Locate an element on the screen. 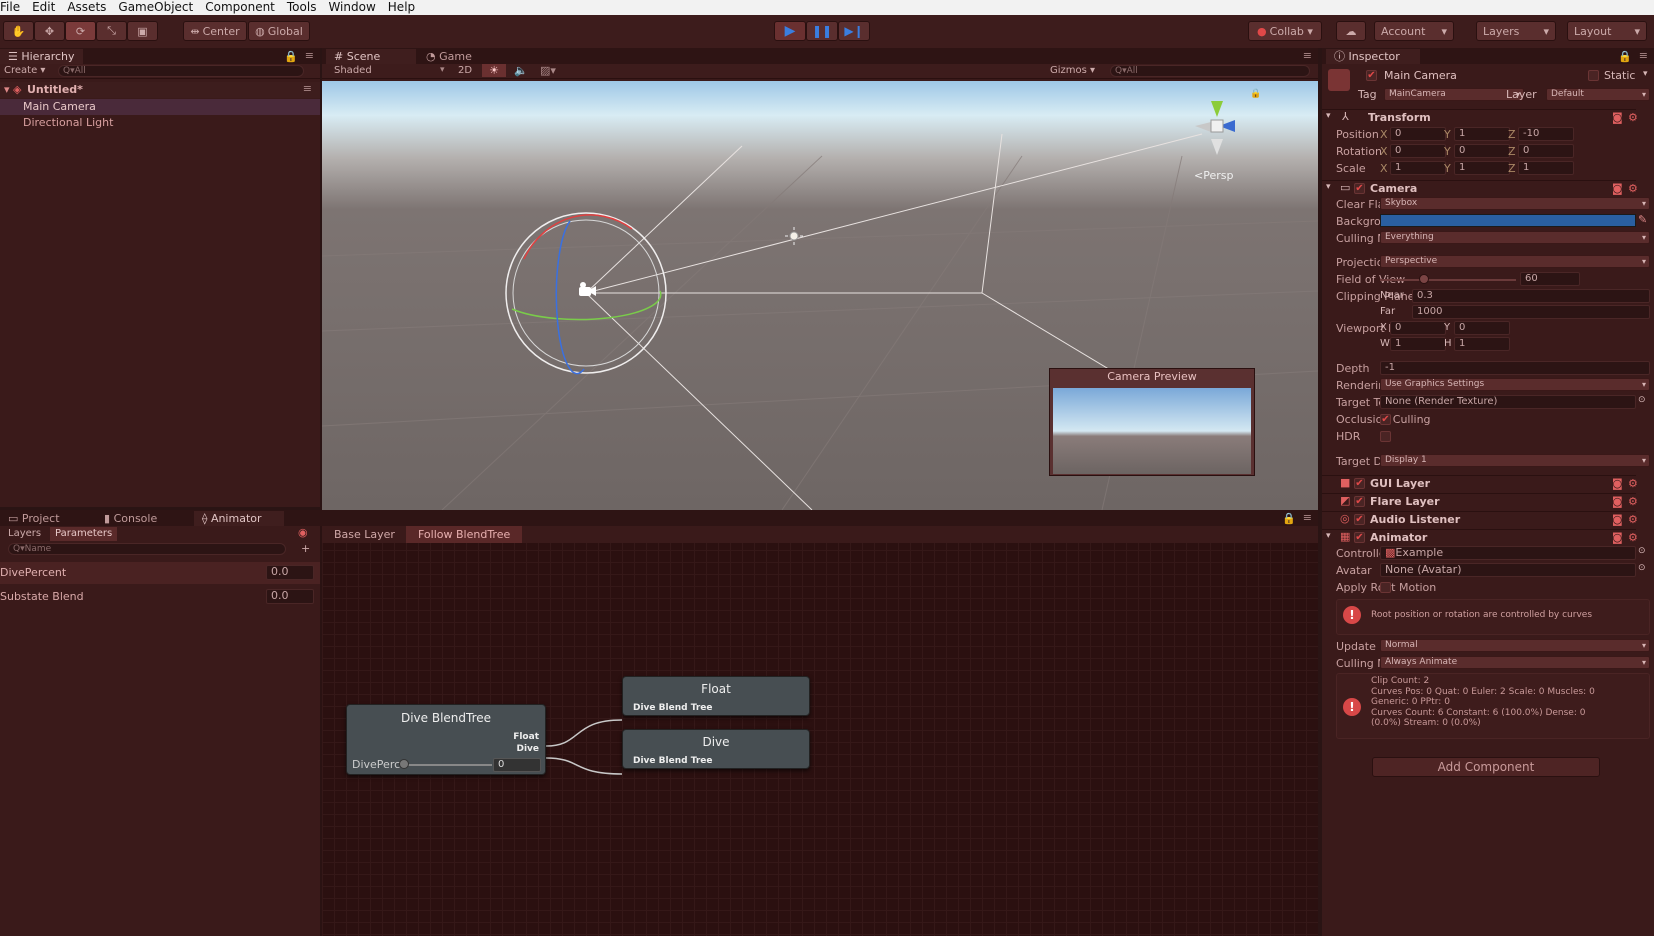  apply-root-motion-checkbox is located at coordinates (1385, 587).